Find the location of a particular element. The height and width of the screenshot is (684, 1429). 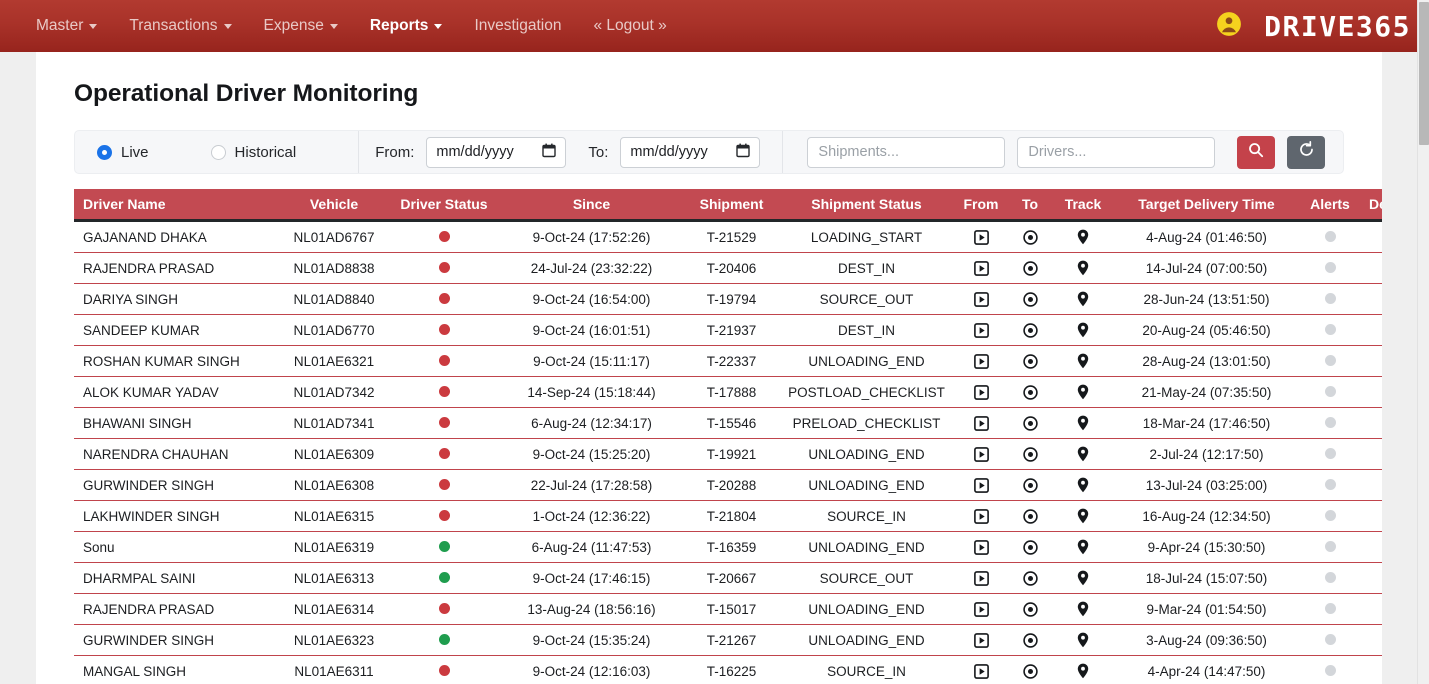

col-track: Track is located at coordinates (1083, 205).